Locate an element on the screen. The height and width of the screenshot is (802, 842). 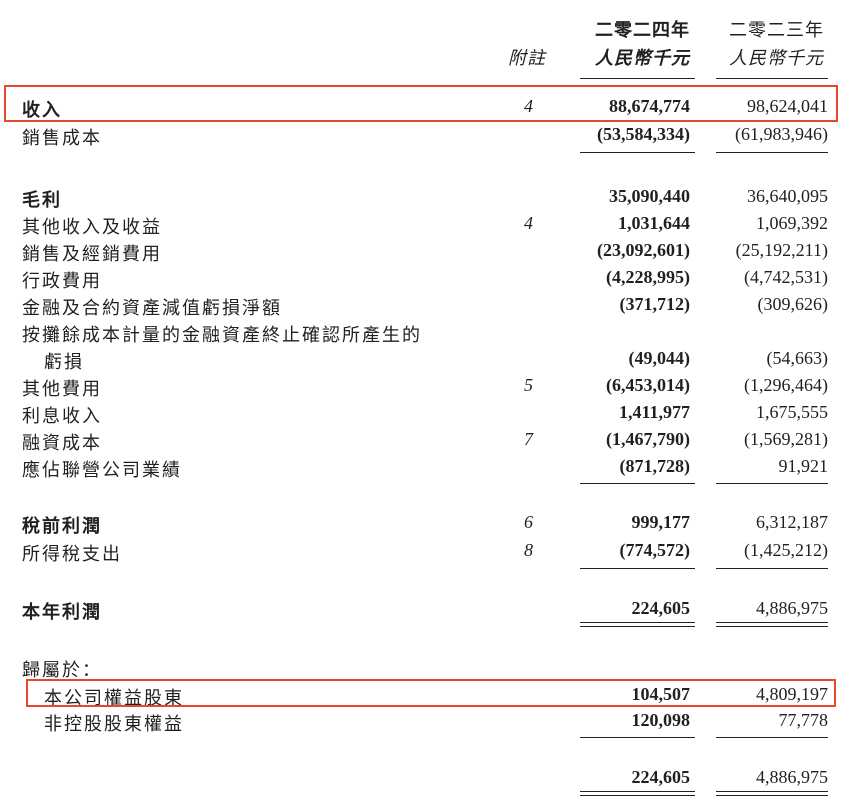
row-prior-value: (1,425,212) is located at coordinates (786, 550).